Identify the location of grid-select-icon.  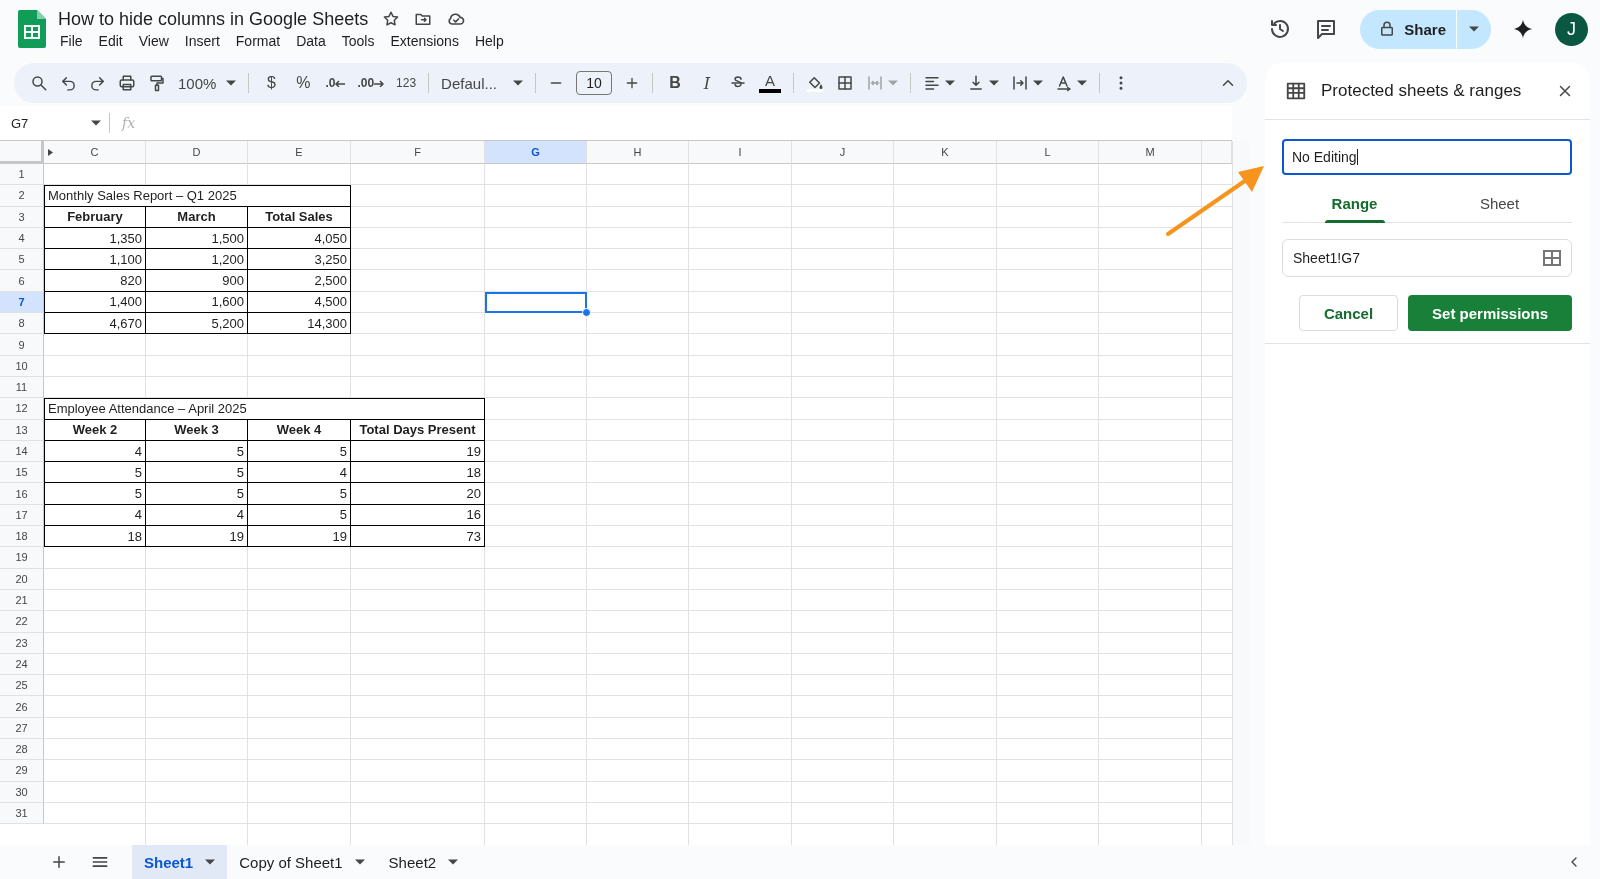
(1552, 258).